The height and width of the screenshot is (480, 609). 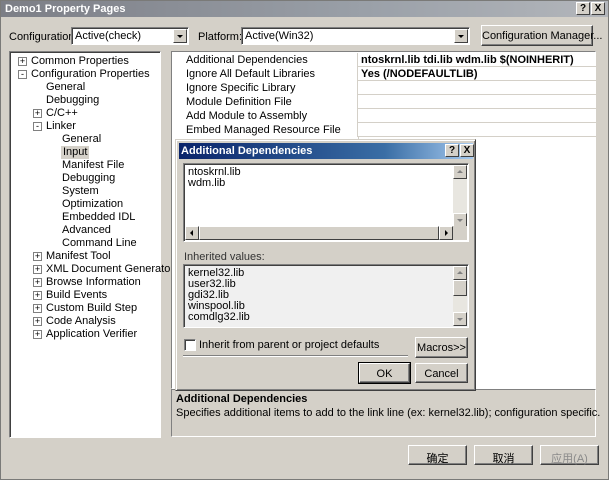 I want to click on window-title: Demo1 Property Pages, so click(x=65, y=9).